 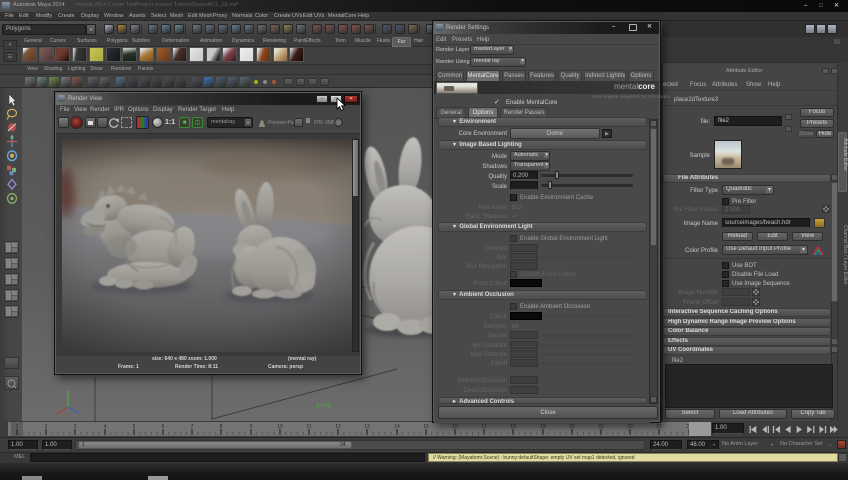 What do you see at coordinates (75, 427) in the screenshot?
I see `svg-text: 3` at bounding box center [75, 427].